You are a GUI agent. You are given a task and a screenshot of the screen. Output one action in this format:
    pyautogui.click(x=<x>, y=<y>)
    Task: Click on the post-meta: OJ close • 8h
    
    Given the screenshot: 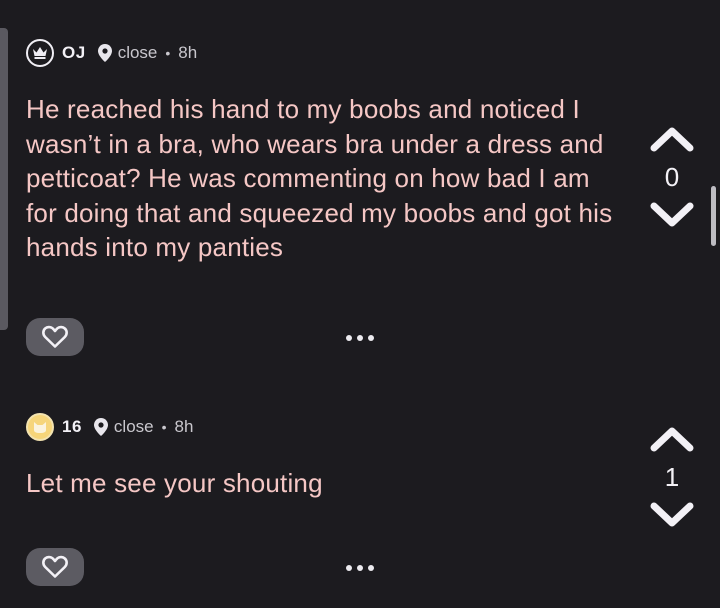 What is the action you would take?
    pyautogui.click(x=111, y=53)
    